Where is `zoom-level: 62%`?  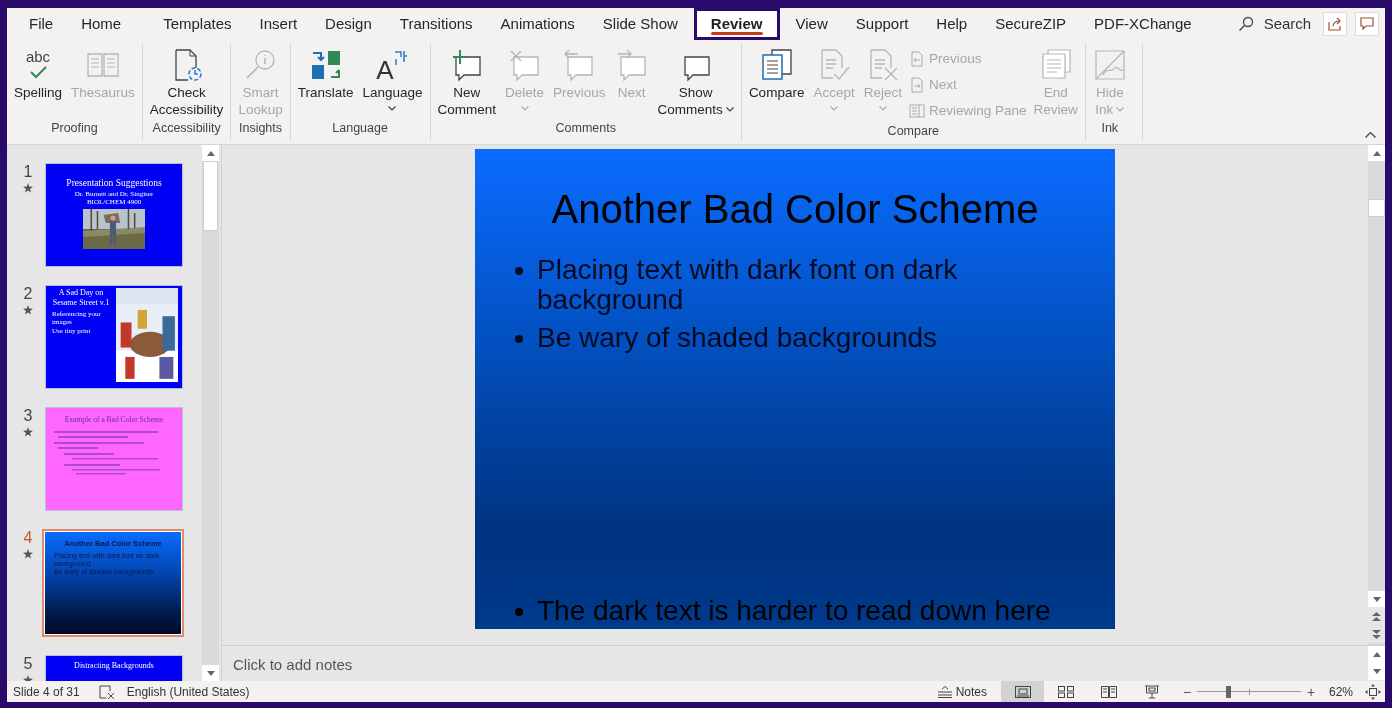 zoom-level: 62% is located at coordinates (1344, 691).